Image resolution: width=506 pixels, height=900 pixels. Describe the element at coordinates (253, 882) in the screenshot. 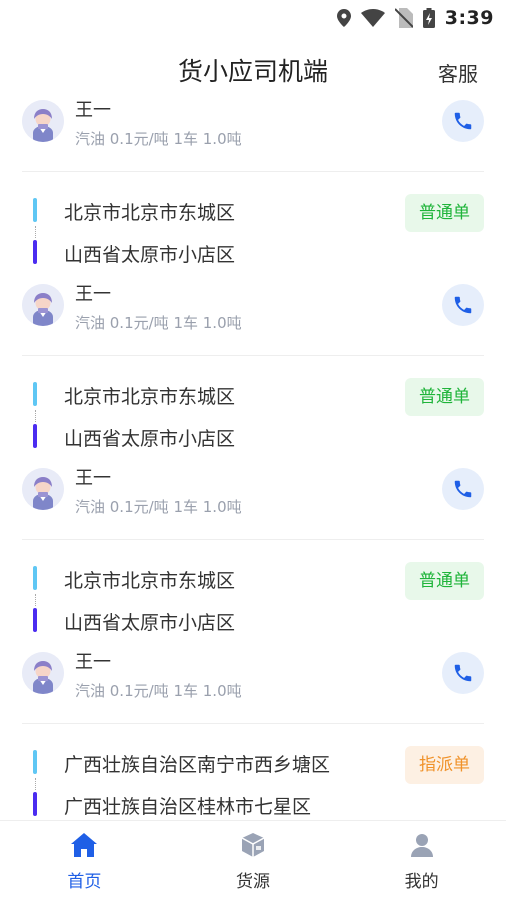

I see `tab-cargo-label: 货源` at that location.